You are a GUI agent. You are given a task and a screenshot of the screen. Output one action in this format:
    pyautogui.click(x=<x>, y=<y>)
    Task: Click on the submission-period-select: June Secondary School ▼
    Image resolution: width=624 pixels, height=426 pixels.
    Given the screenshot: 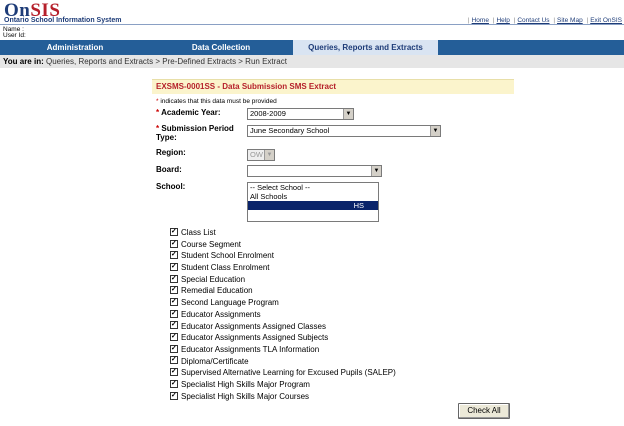 What is the action you would take?
    pyautogui.click(x=344, y=131)
    